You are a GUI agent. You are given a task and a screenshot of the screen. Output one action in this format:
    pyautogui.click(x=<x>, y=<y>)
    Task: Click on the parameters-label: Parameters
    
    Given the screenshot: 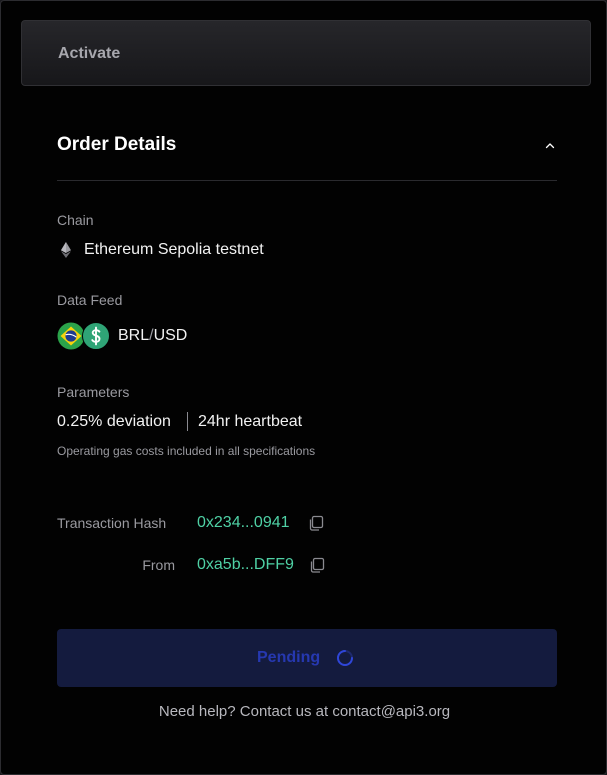 What is the action you would take?
    pyautogui.click(x=93, y=392)
    